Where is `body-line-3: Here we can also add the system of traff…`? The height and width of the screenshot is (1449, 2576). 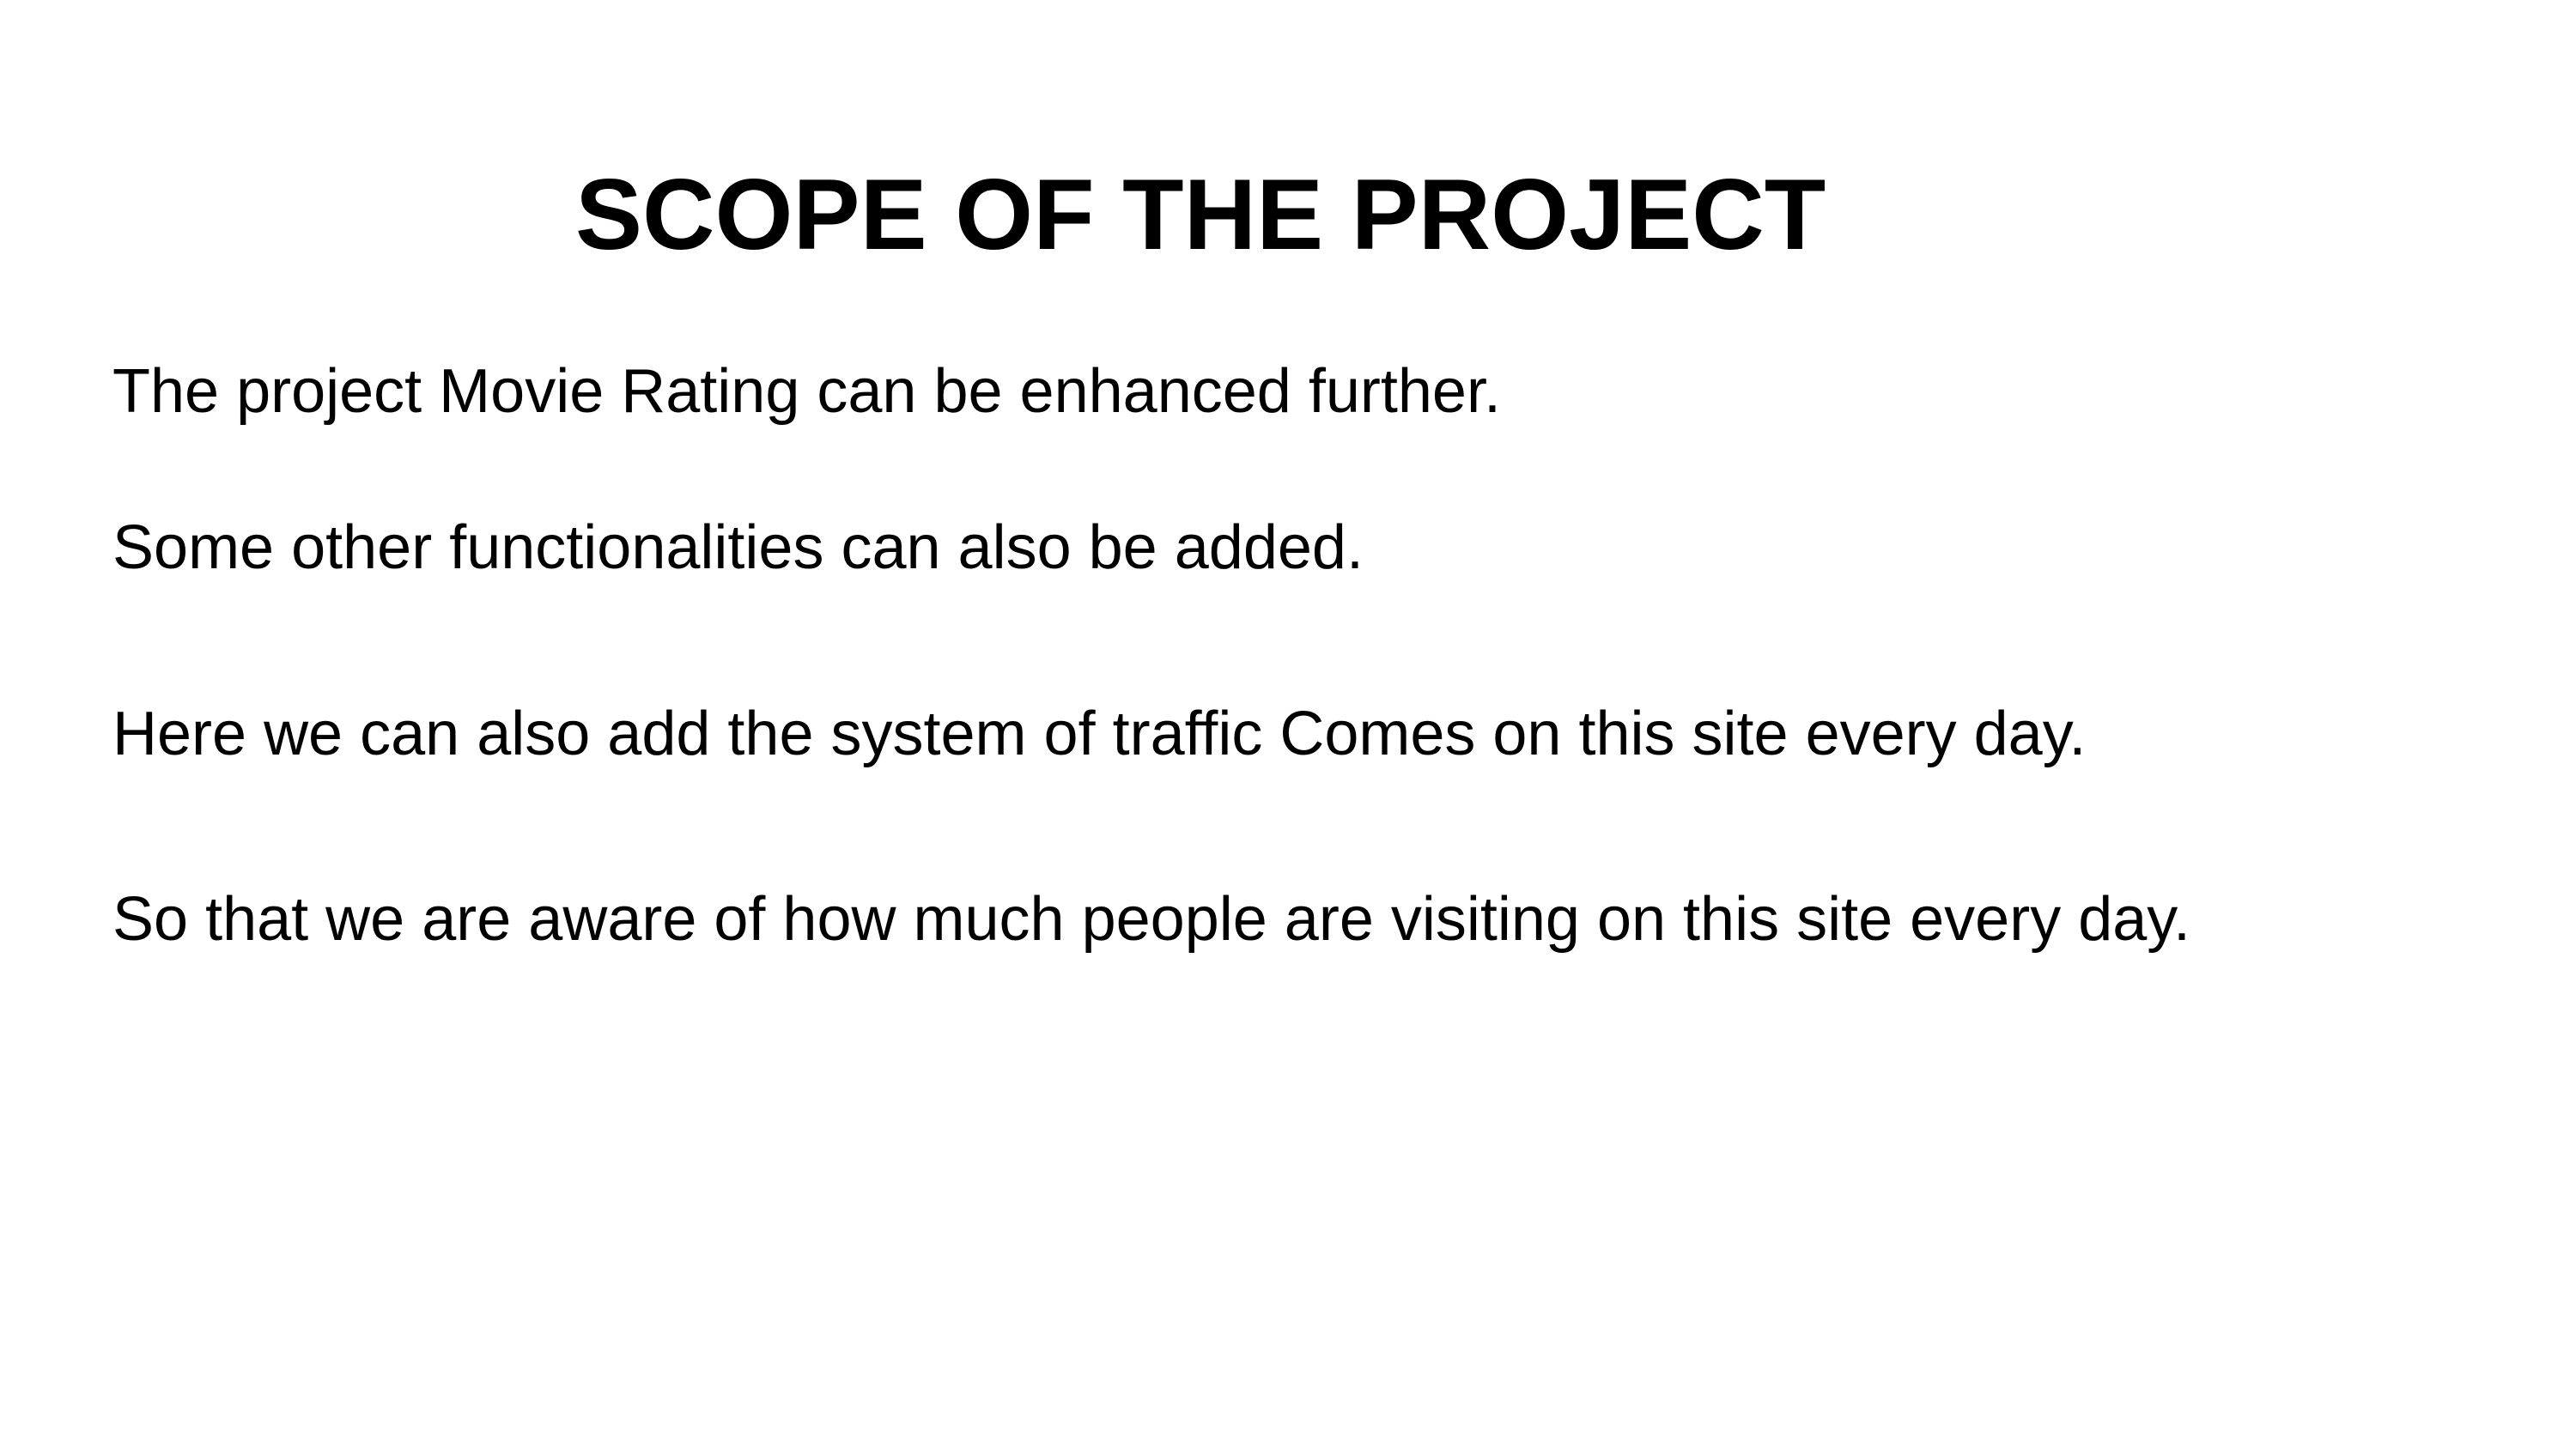 body-line-3: Here we can also add the system of traff… is located at coordinates (1100, 734).